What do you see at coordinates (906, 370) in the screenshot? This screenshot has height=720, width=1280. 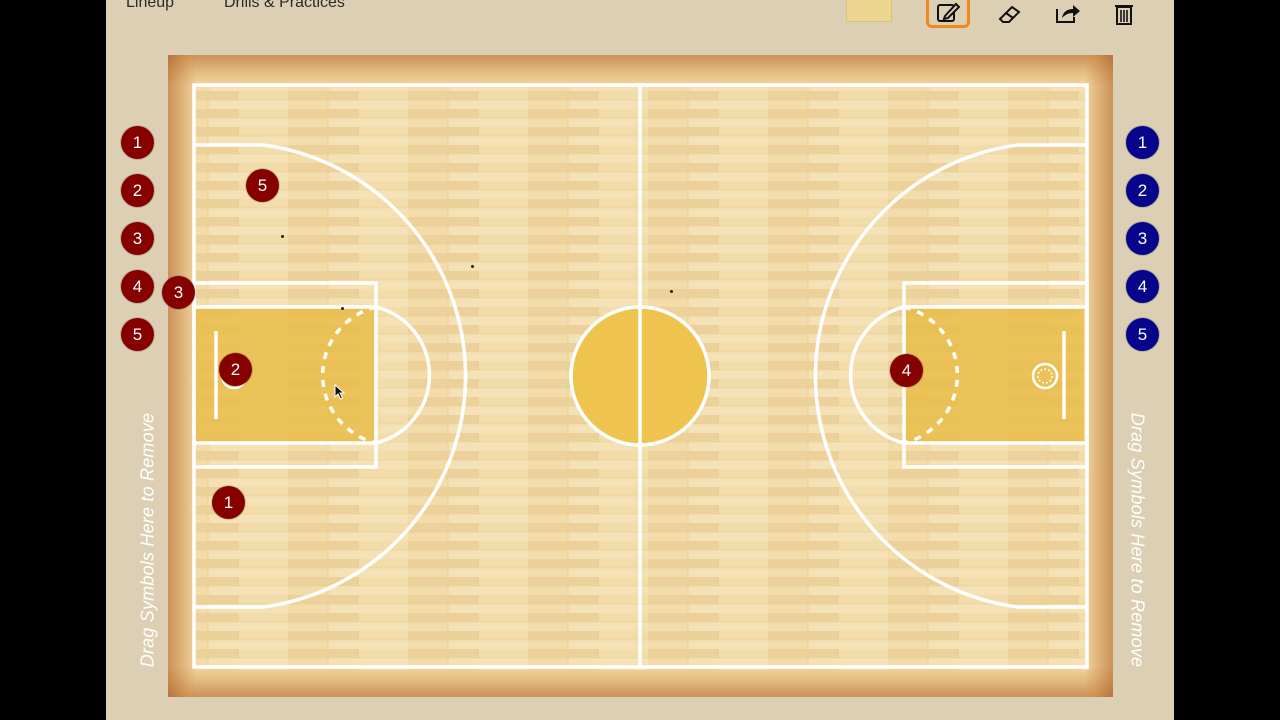 I see `court-player-token: 4` at bounding box center [906, 370].